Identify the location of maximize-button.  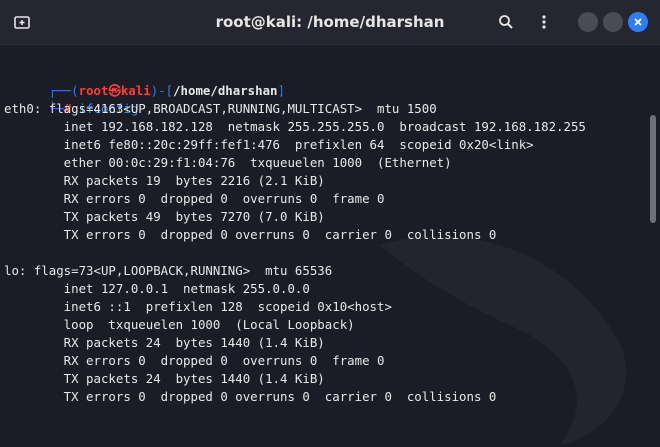
(613, 22).